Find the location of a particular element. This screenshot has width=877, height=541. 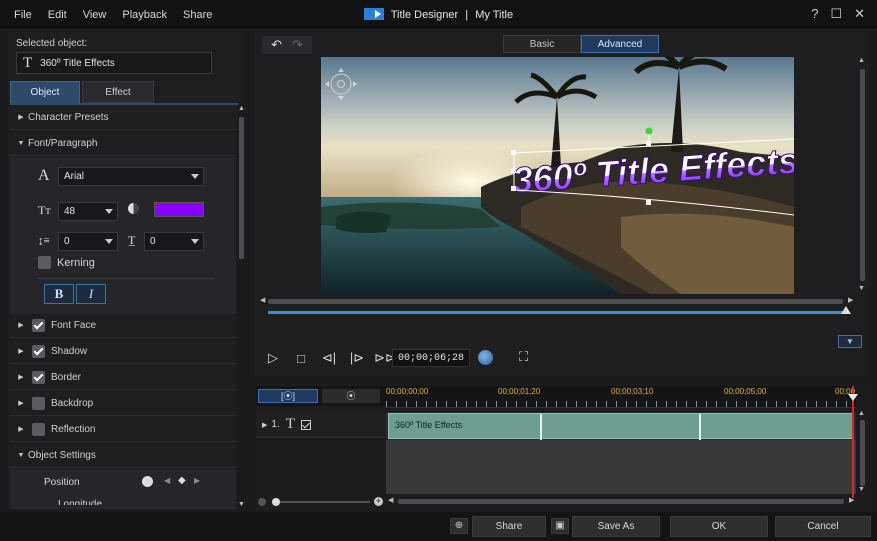

timeline-vertical-scrollbar: ▲ ▼ is located at coordinates (862, 453).